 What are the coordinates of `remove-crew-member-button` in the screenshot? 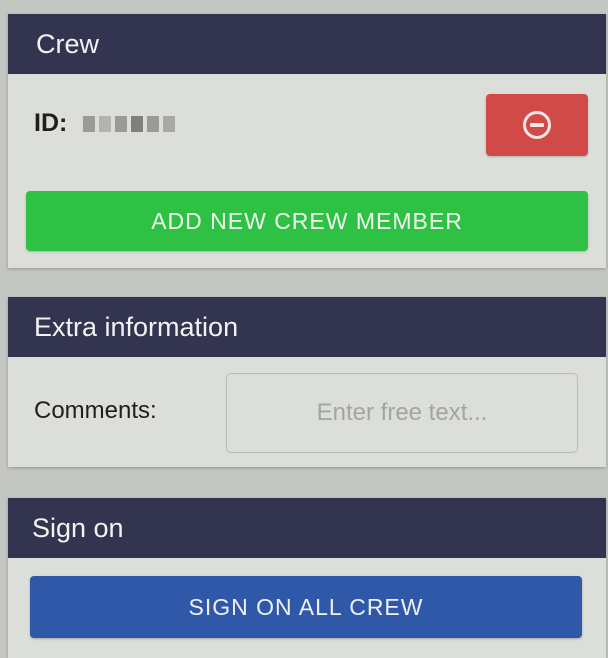 It's located at (537, 125).